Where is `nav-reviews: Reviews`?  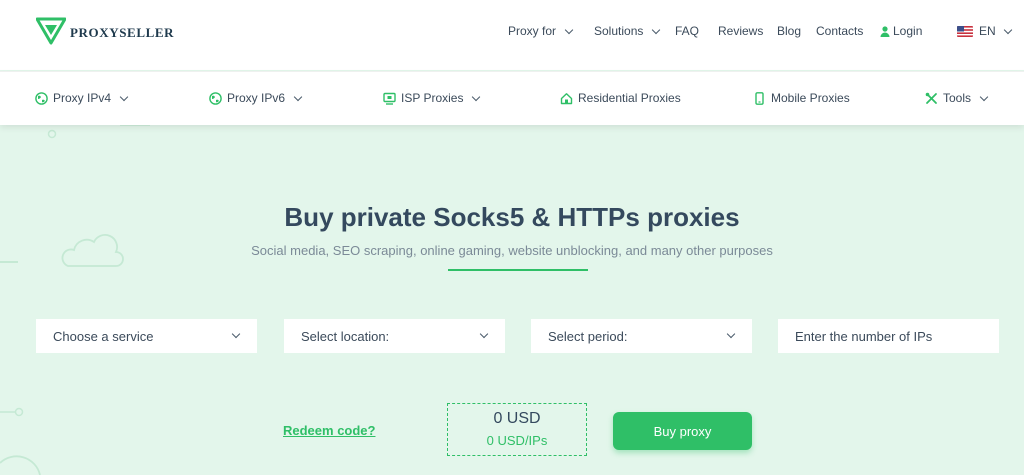
nav-reviews: Reviews is located at coordinates (740, 31).